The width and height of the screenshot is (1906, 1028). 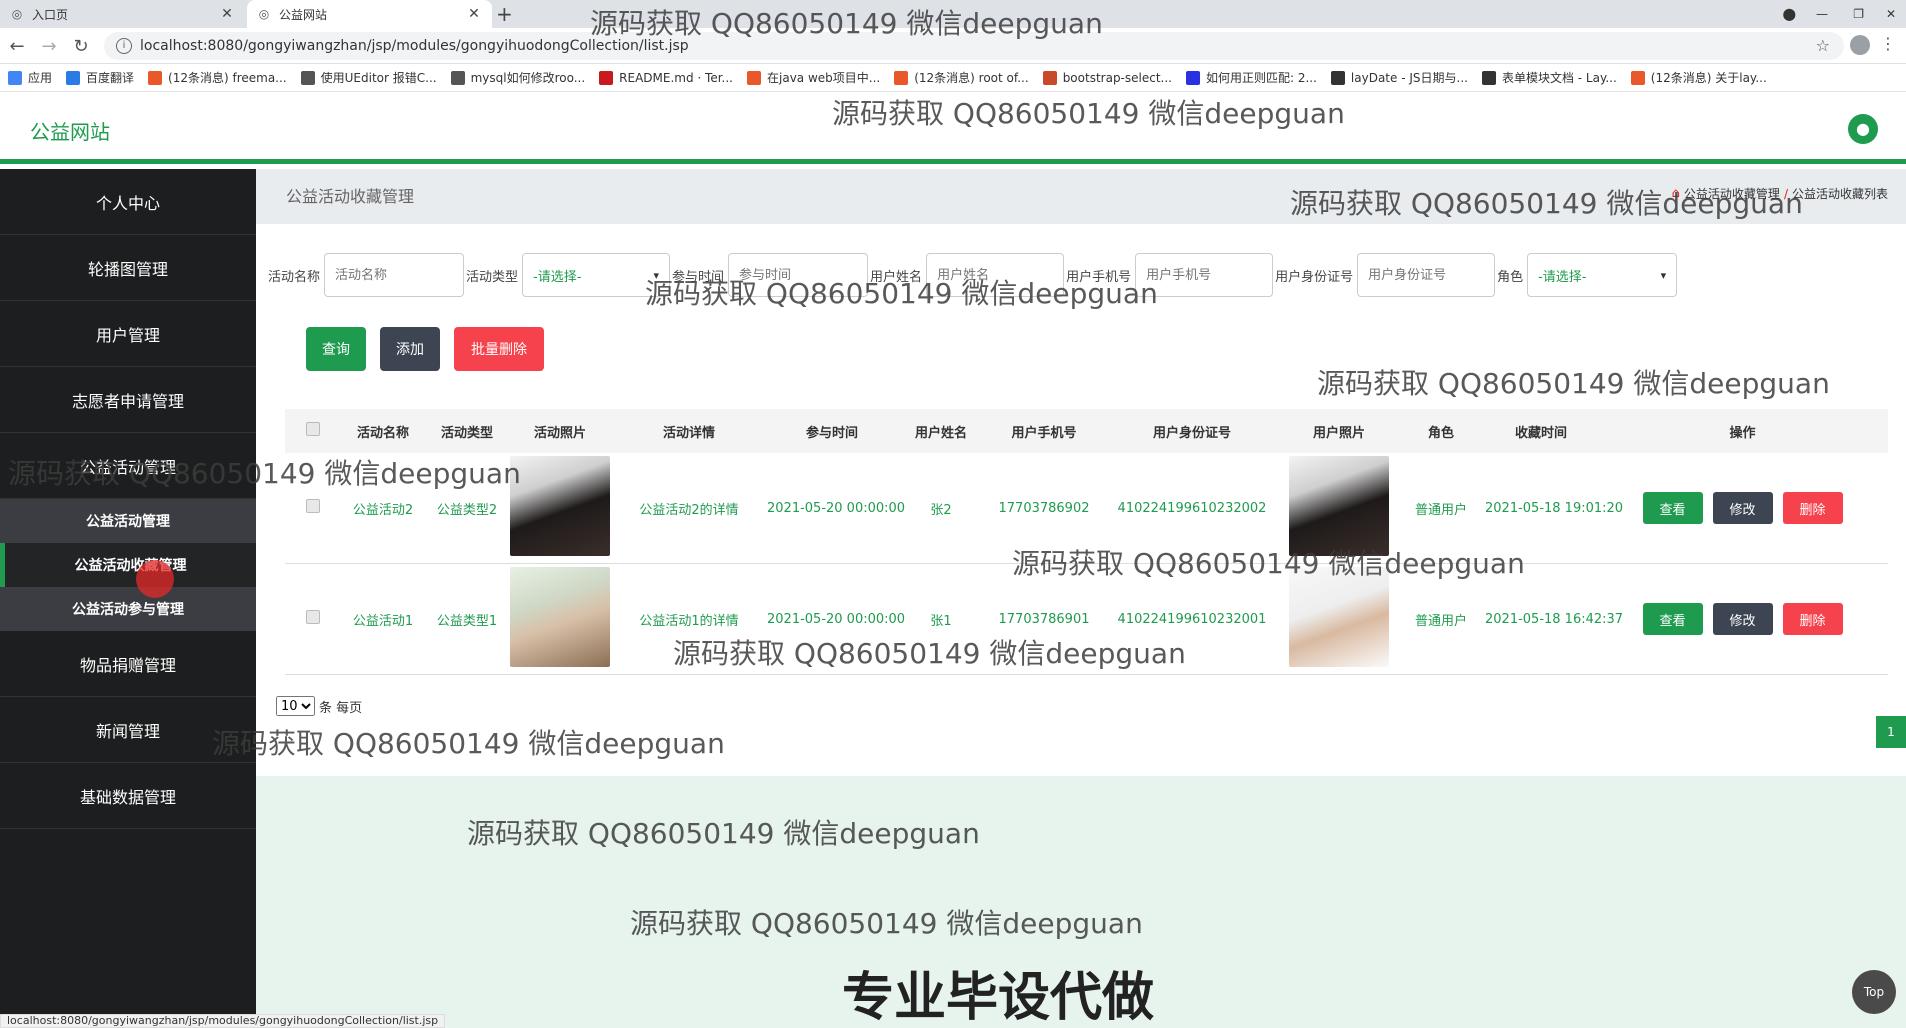 What do you see at coordinates (81, 46) in the screenshot?
I see `reload-icon: ↻` at bounding box center [81, 46].